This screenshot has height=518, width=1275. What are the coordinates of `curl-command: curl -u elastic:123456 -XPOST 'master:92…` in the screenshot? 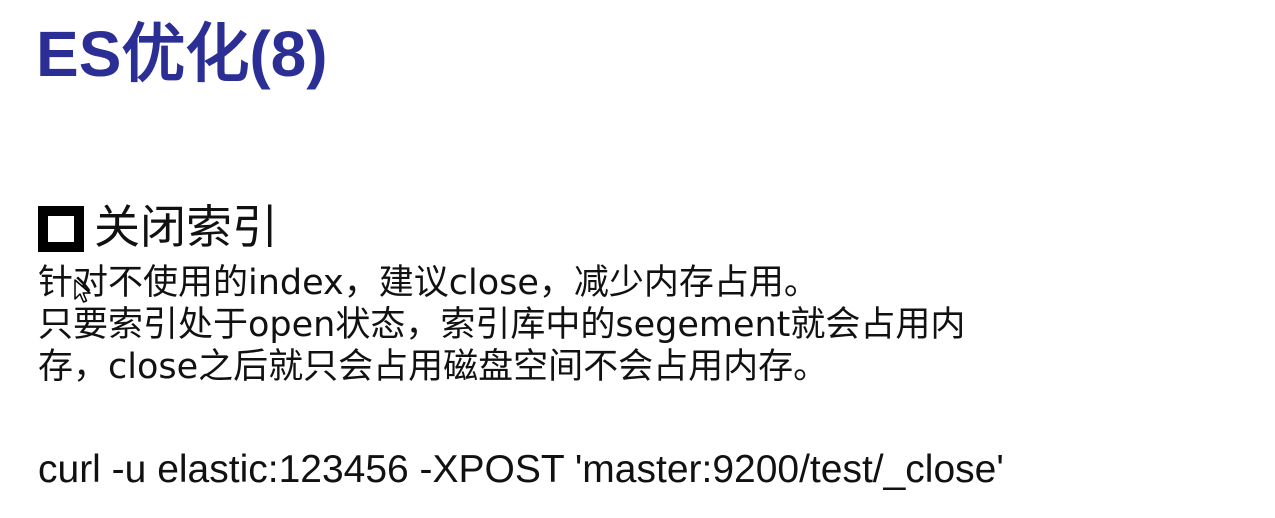 It's located at (521, 469).